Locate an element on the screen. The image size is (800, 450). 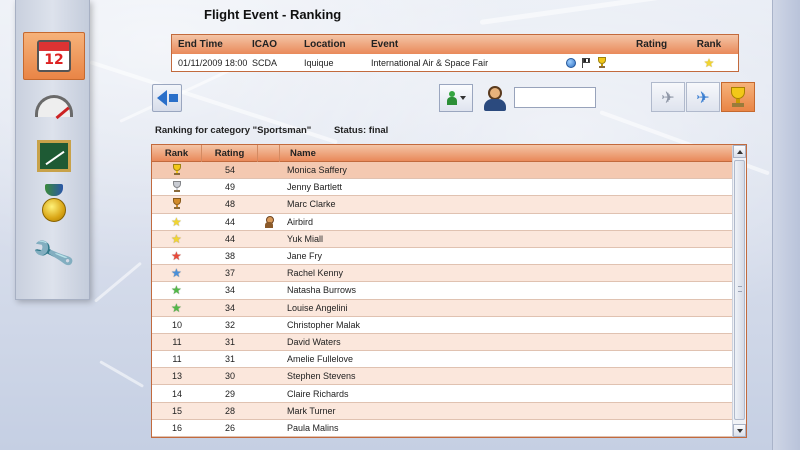
table-row: 10 32 Christopher Malak is located at coordinates (449, 325).